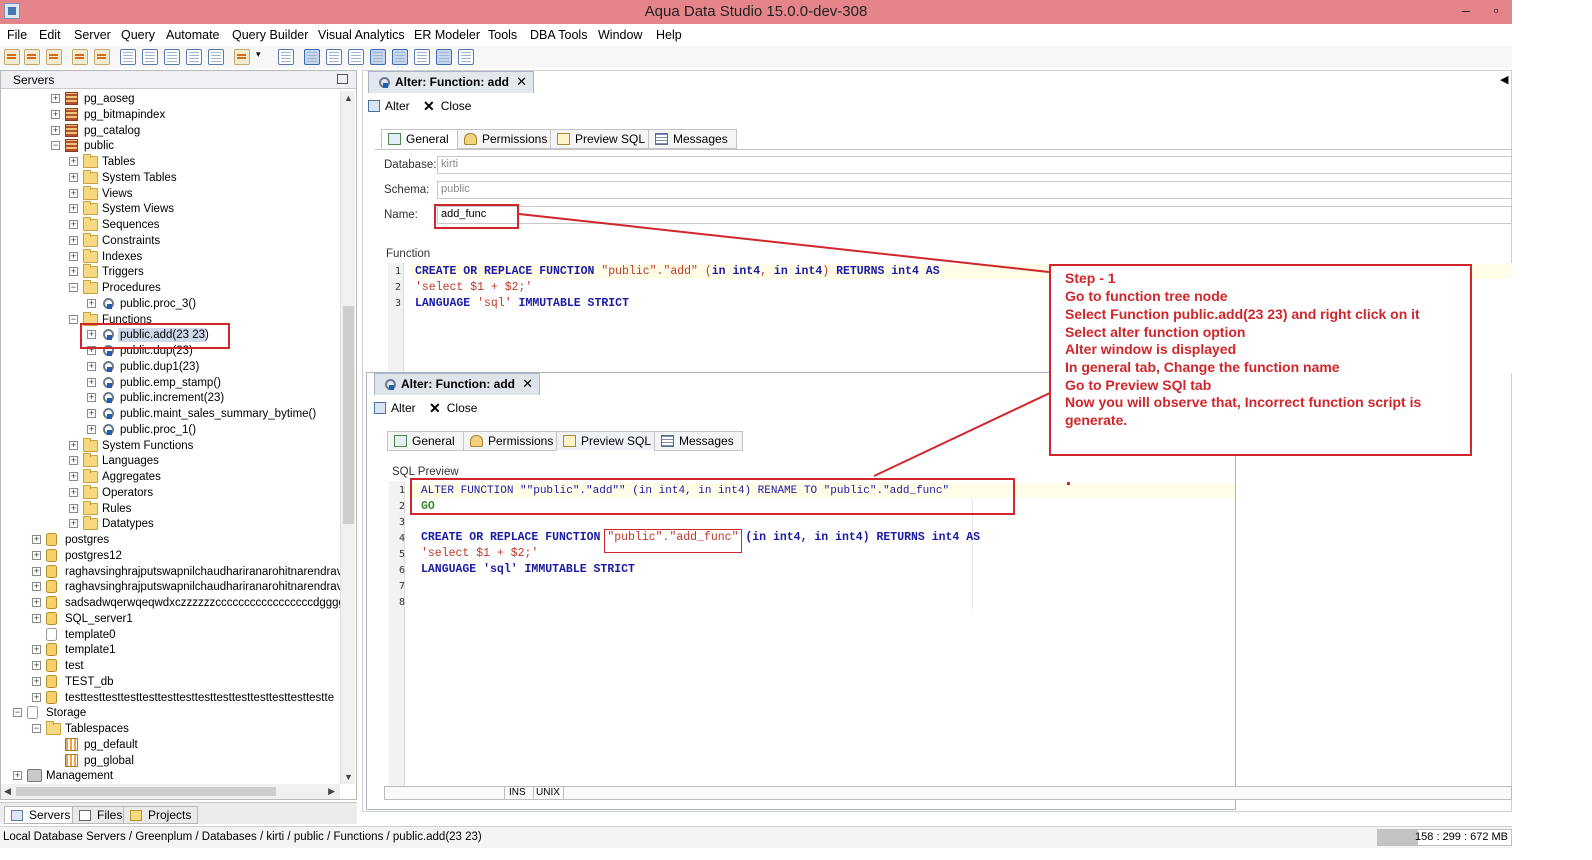 The height and width of the screenshot is (860, 1592). I want to click on memory-indicator: 158 : 299 : 672 MB, so click(1444, 837).